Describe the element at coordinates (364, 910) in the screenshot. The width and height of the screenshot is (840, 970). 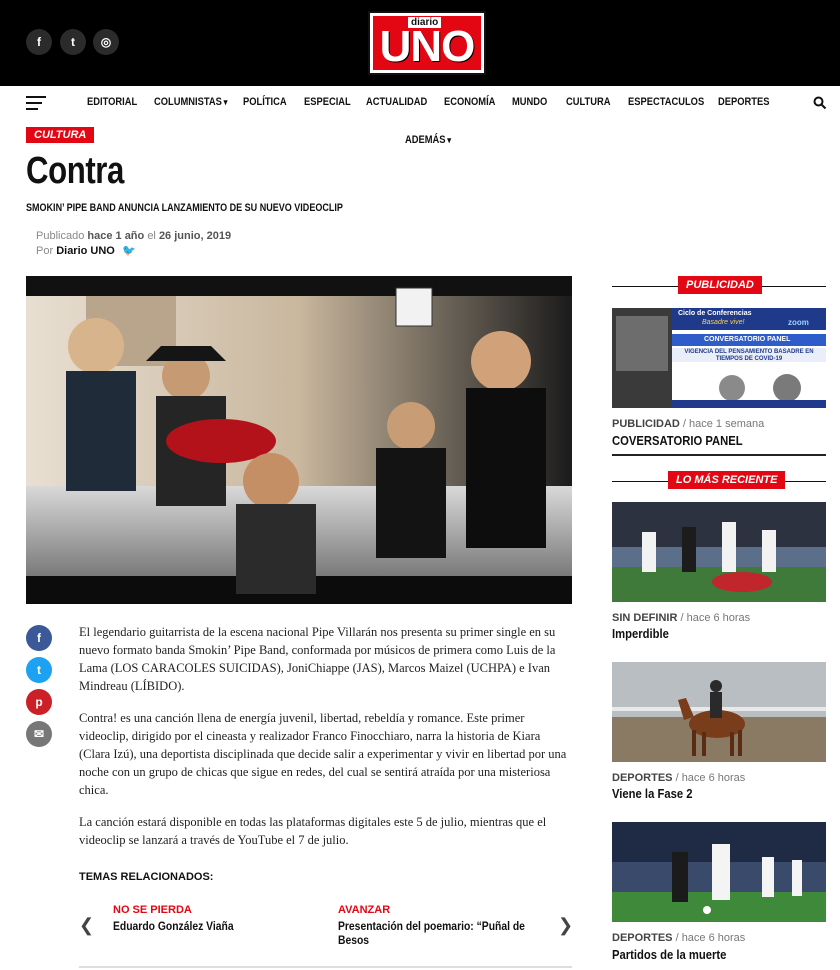
I see `next-label: AVANZAR` at that location.